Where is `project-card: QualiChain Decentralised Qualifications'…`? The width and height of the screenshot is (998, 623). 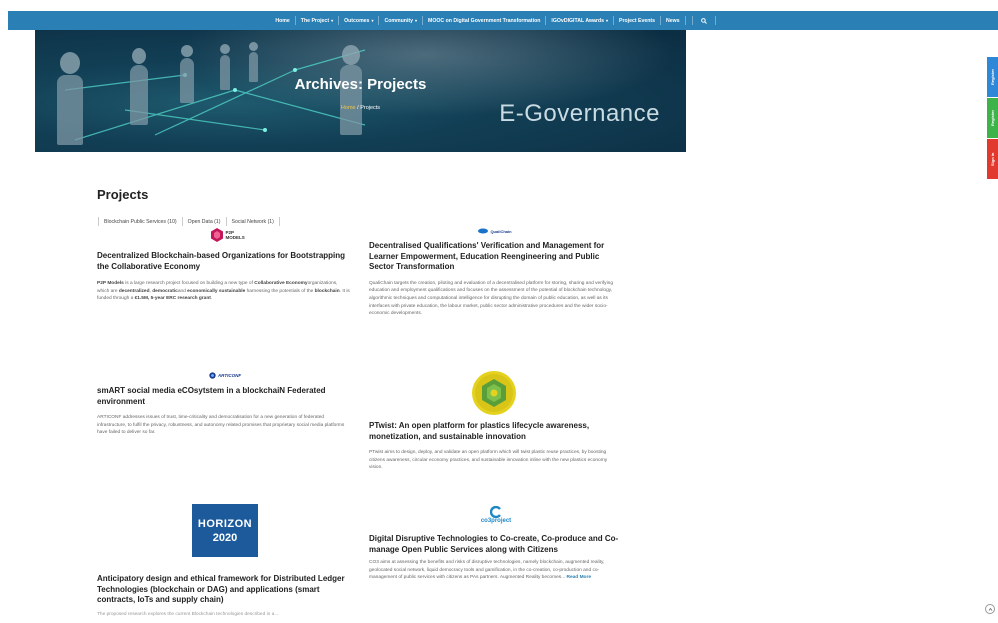 project-card: QualiChain Decentralised Qualifications'… is located at coordinates (495, 273).